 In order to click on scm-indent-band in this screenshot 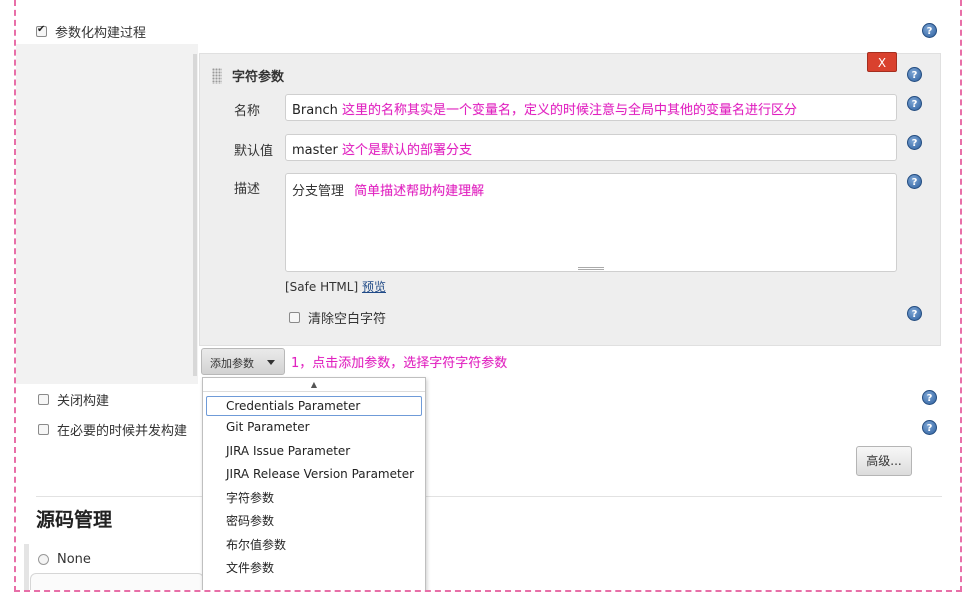, I will do `click(26, 567)`.